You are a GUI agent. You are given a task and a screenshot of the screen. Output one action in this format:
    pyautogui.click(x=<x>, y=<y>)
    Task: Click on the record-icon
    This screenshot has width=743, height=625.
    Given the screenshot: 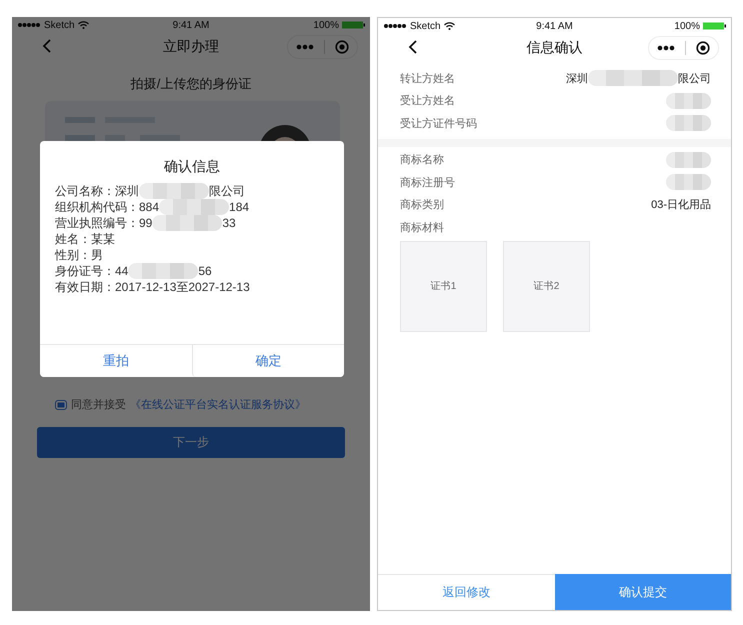 What is the action you would take?
    pyautogui.click(x=703, y=48)
    